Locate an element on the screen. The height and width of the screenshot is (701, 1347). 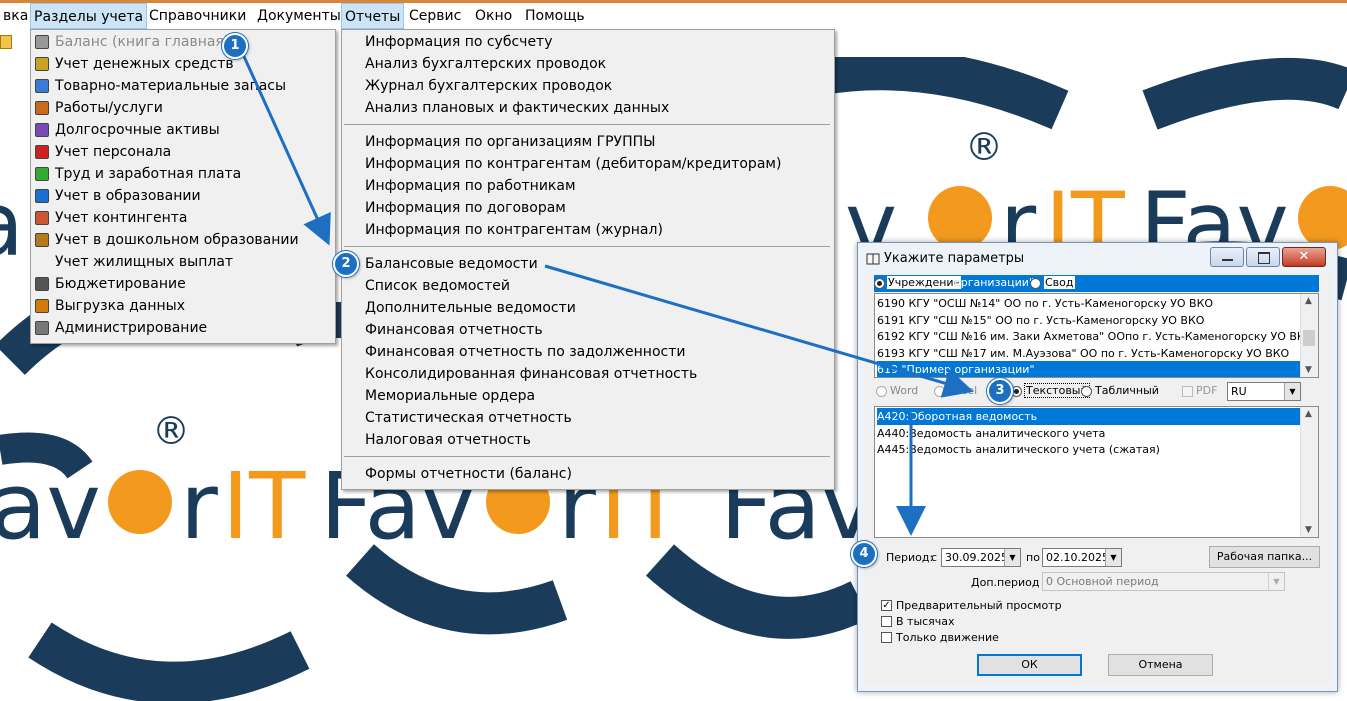
reports-menu-item: Журнал бухгалтерских проводок is located at coordinates (488, 86).